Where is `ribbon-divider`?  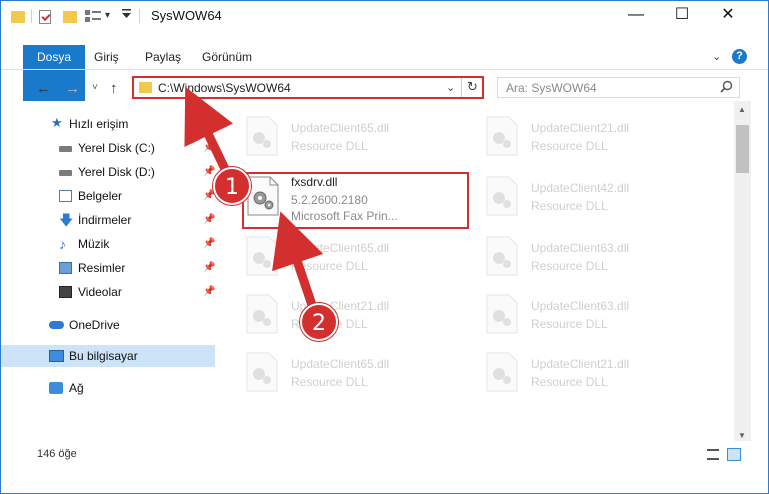
ribbon-divider is located at coordinates (384, 69).